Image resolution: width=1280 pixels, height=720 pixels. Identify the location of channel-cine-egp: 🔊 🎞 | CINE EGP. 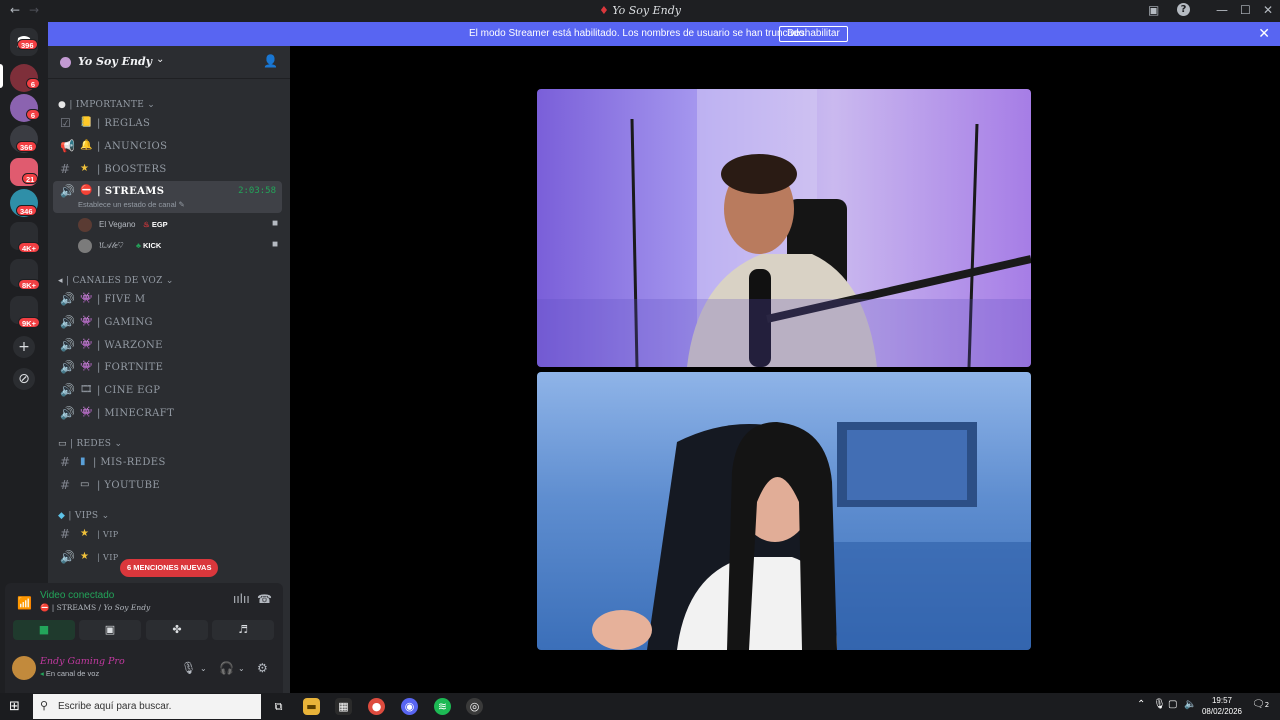
(167, 390).